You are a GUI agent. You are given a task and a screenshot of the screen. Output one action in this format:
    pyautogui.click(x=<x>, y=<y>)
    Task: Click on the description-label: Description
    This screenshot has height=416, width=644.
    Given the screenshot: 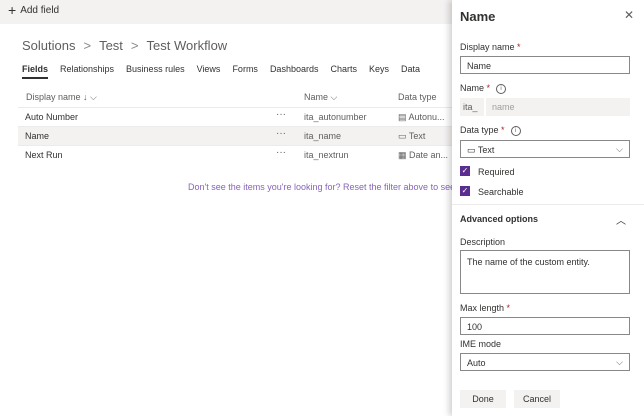 What is the action you would take?
    pyautogui.click(x=483, y=242)
    